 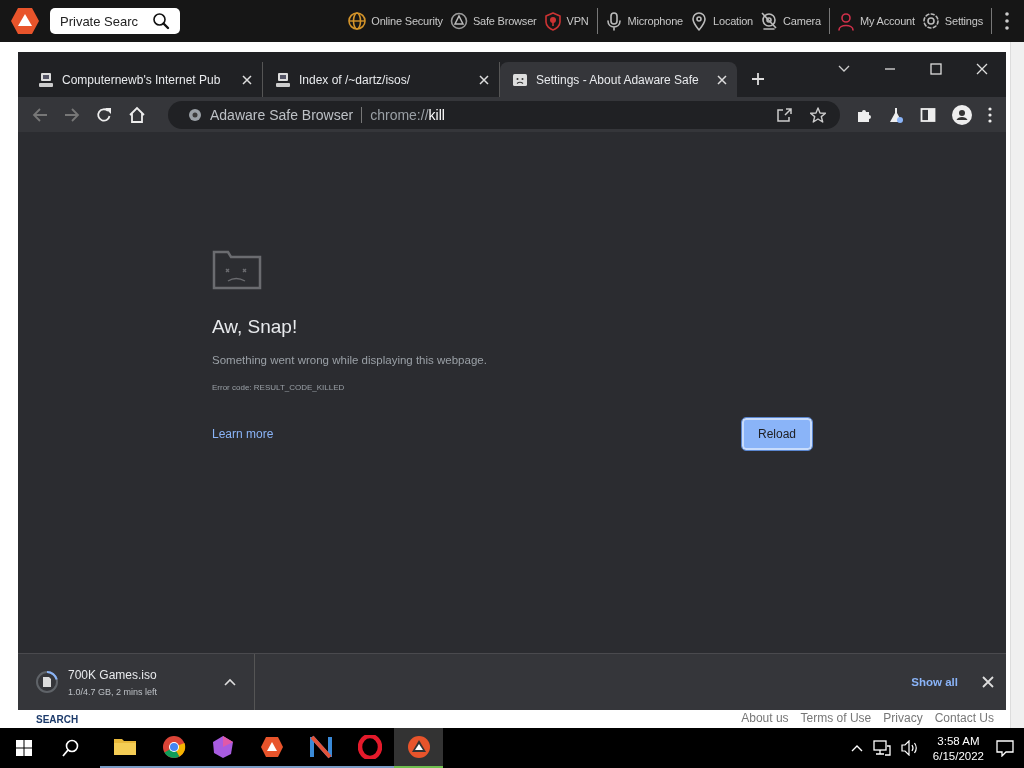 I want to click on footer-link: Terms of Use, so click(x=836, y=718).